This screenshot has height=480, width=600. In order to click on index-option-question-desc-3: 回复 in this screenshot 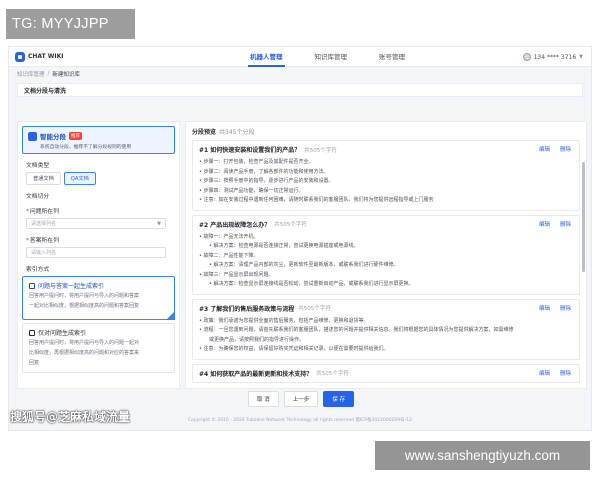, I will do `click(34, 363)`.